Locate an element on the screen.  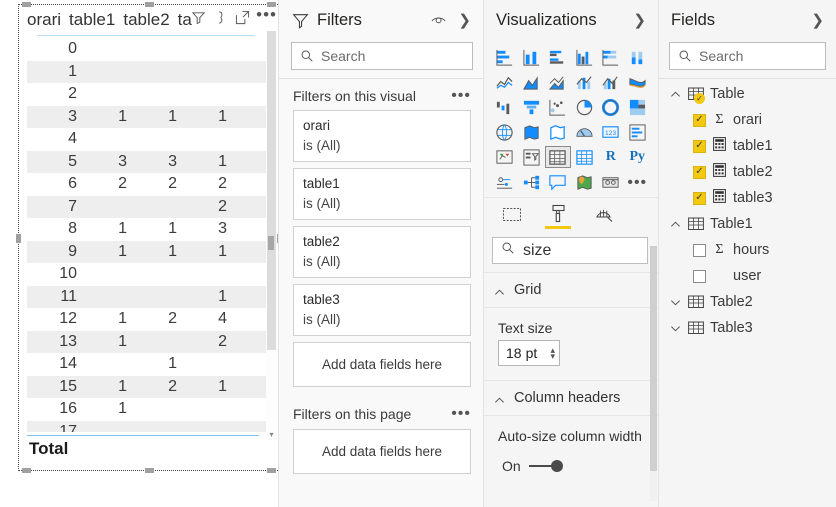
table-cell-orari: 8 is located at coordinates (55, 229).